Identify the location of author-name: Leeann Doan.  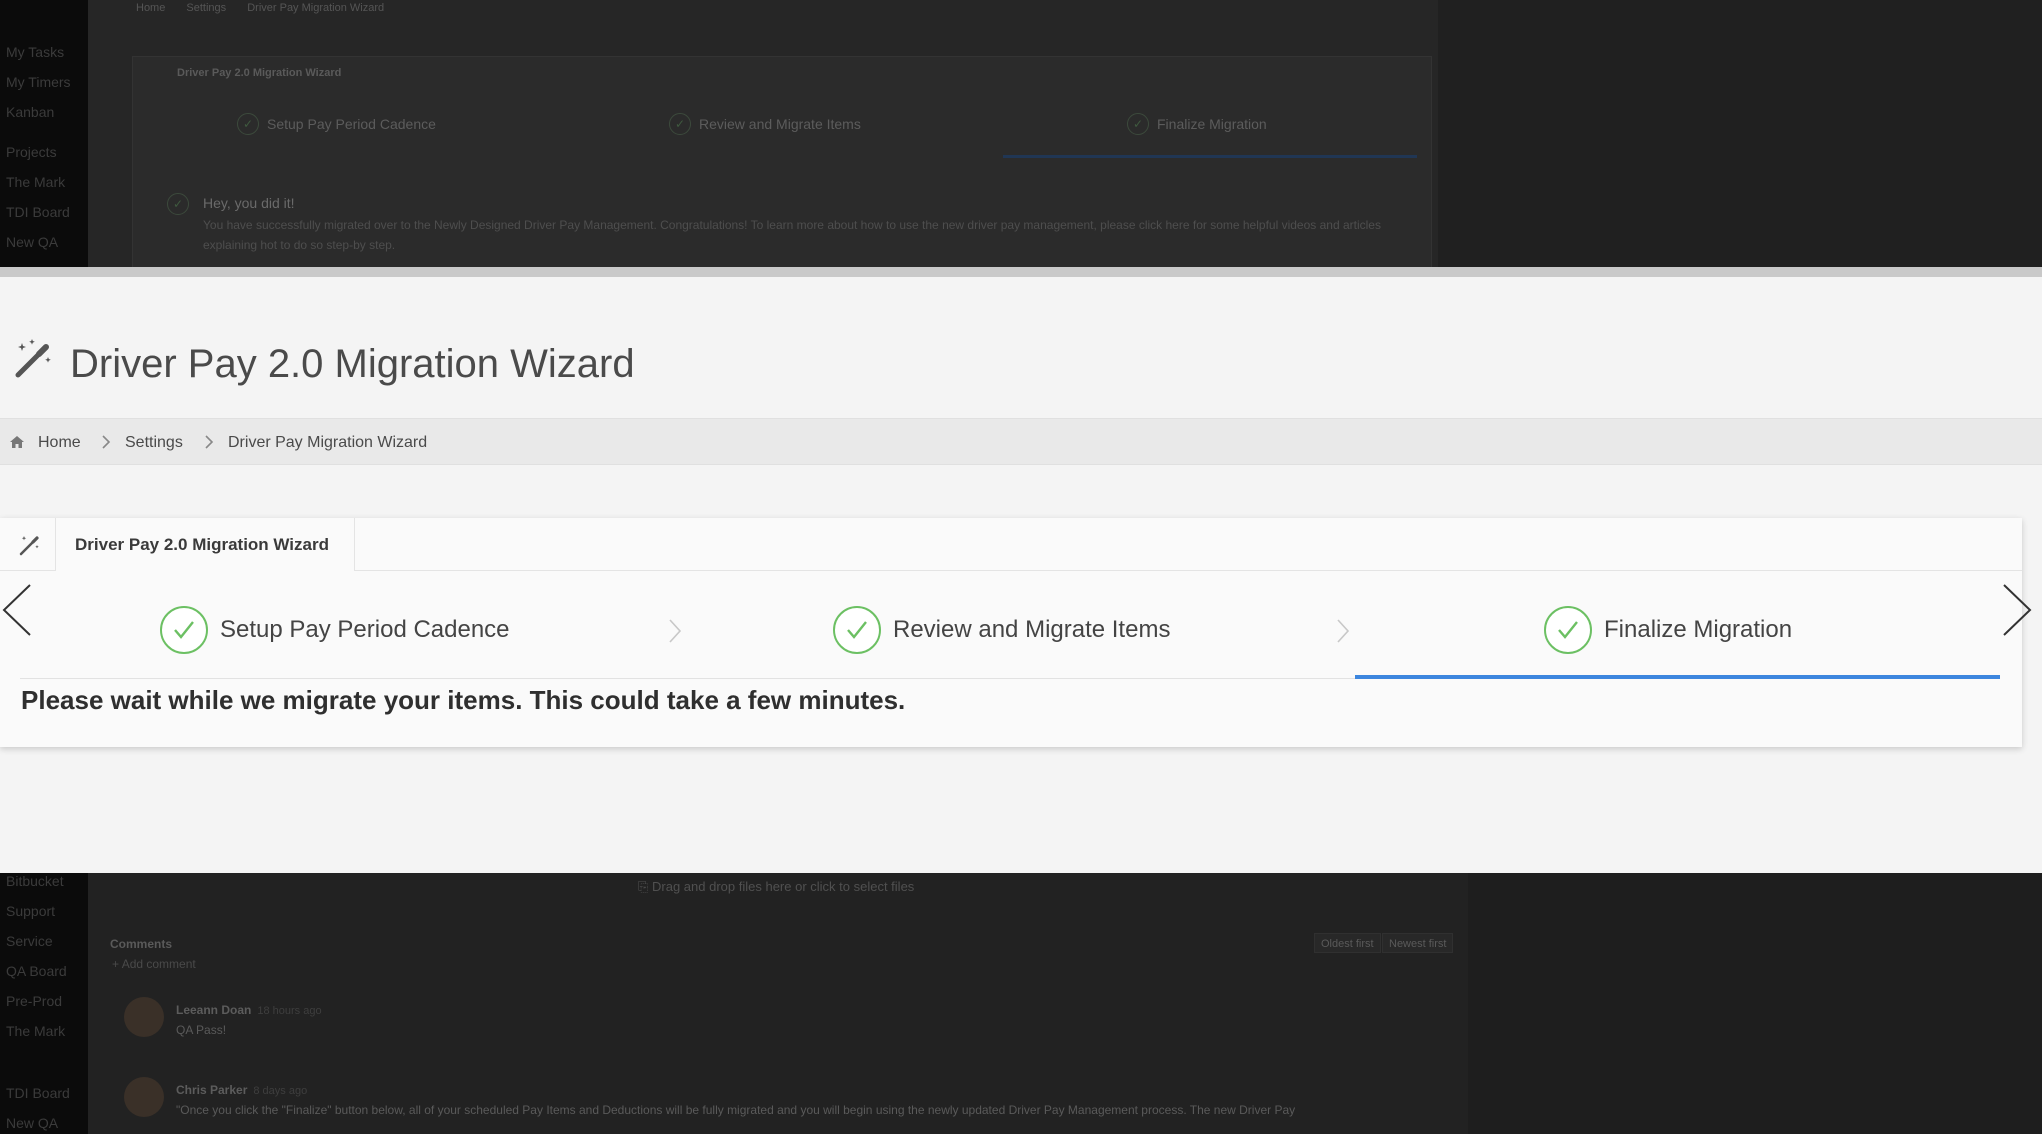
(214, 1010).